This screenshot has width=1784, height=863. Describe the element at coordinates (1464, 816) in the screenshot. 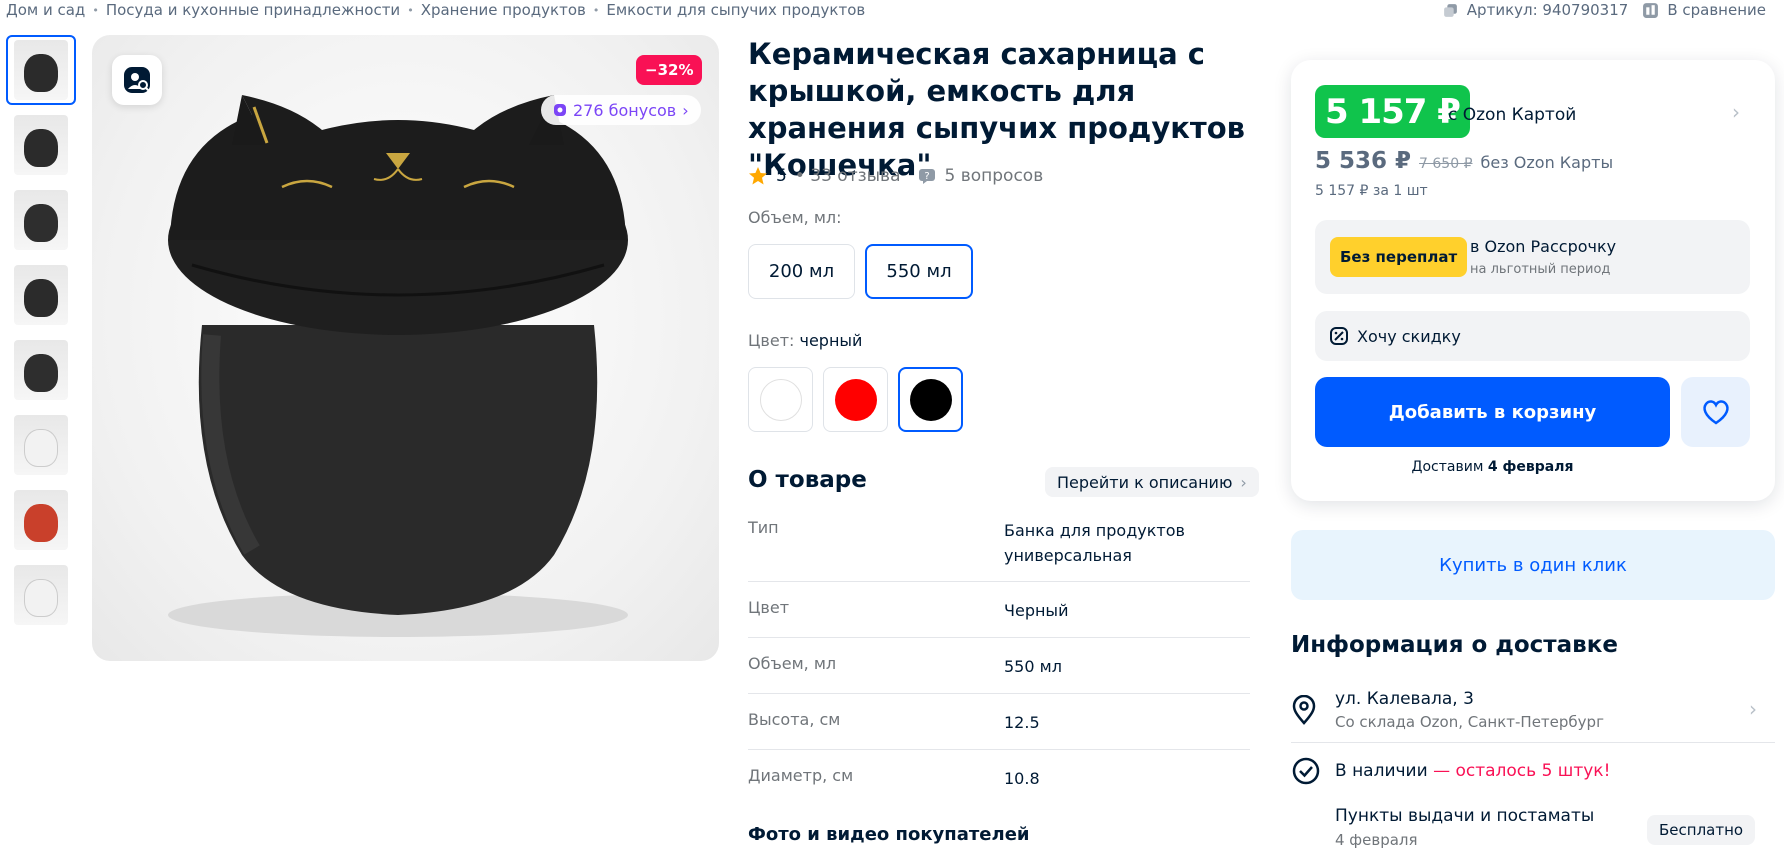

I see `pickup-points-label: Пункты выдачи и постаматы` at that location.